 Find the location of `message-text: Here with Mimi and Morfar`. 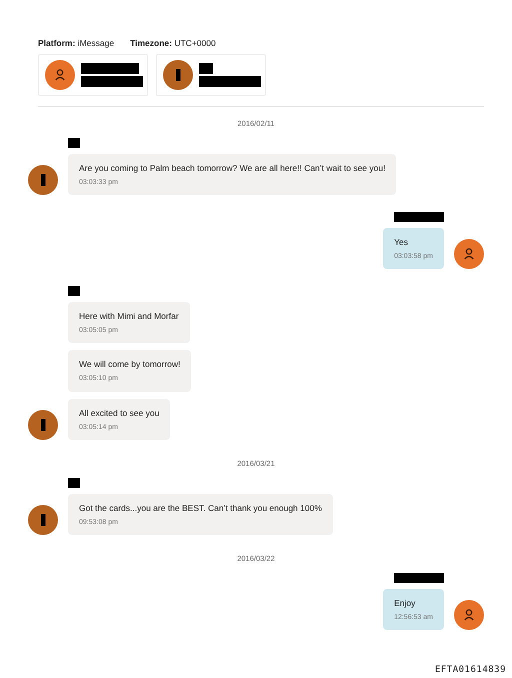

message-text: Here with Mimi and Morfar is located at coordinates (129, 316).